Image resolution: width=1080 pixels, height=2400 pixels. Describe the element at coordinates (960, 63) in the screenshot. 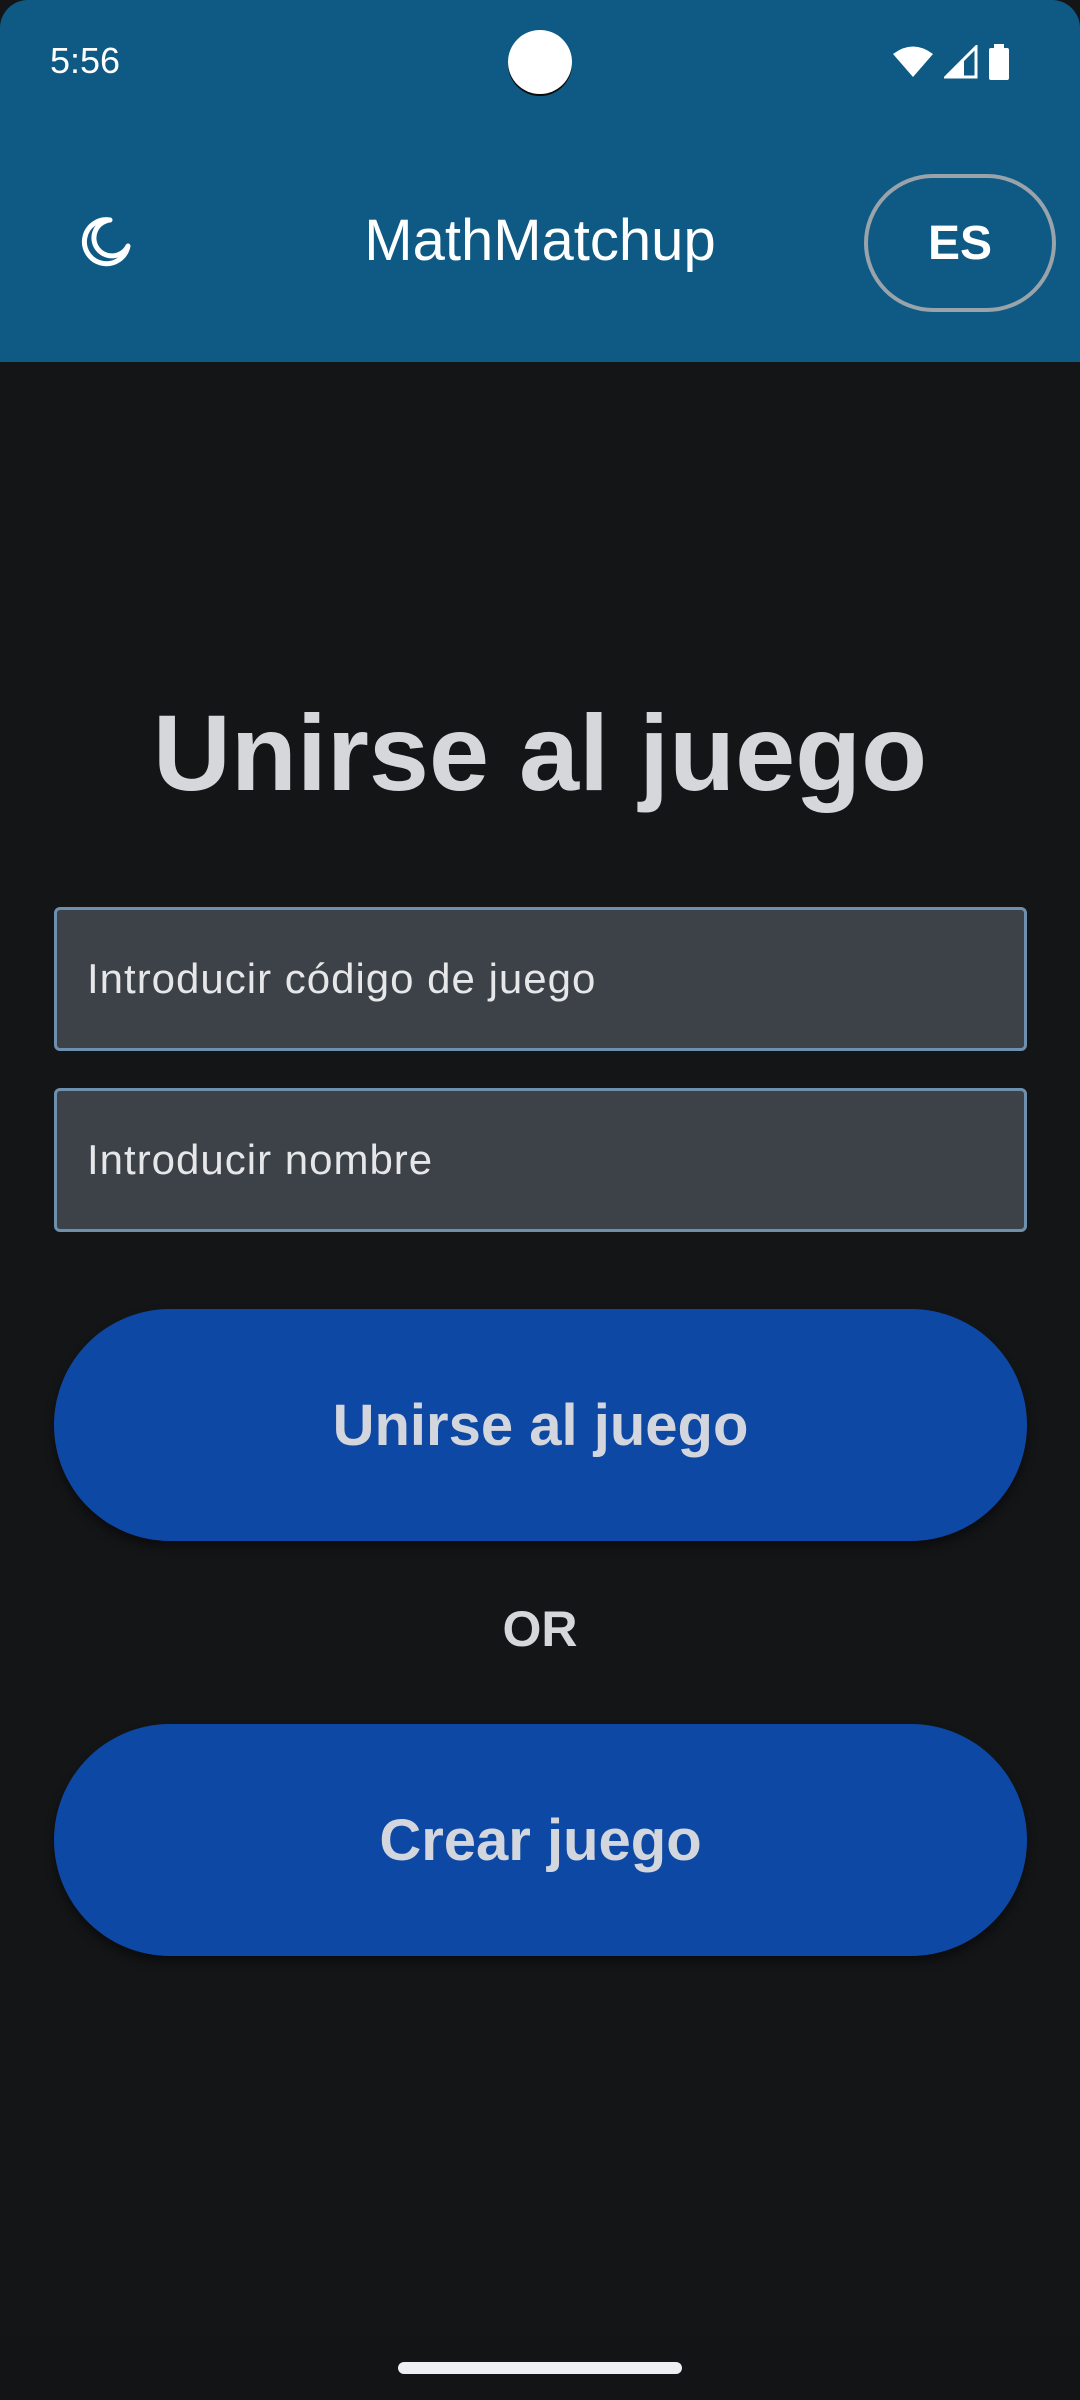

I see `cell-signal-icon` at that location.